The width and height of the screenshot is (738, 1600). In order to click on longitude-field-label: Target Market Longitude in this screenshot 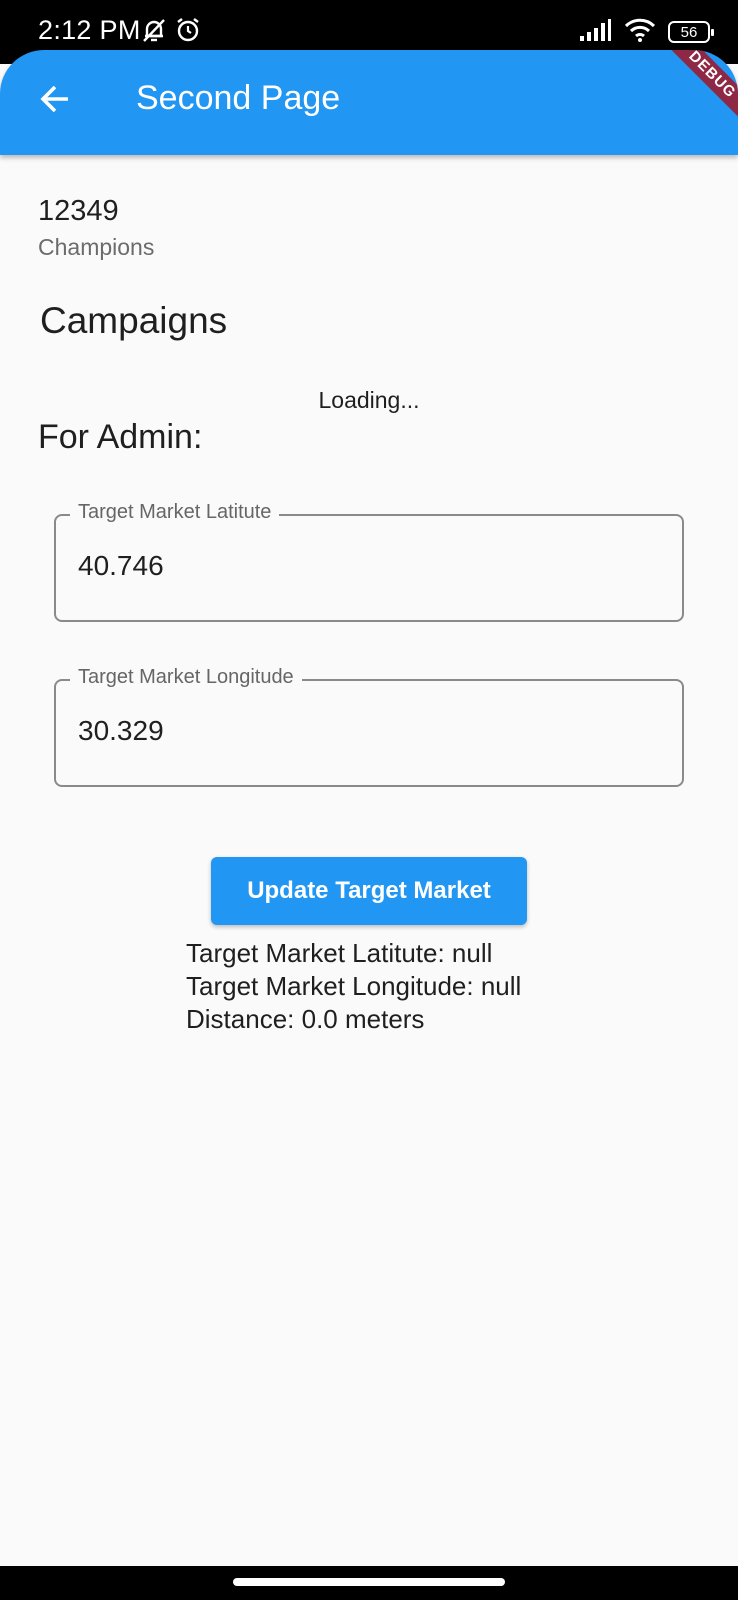, I will do `click(186, 677)`.